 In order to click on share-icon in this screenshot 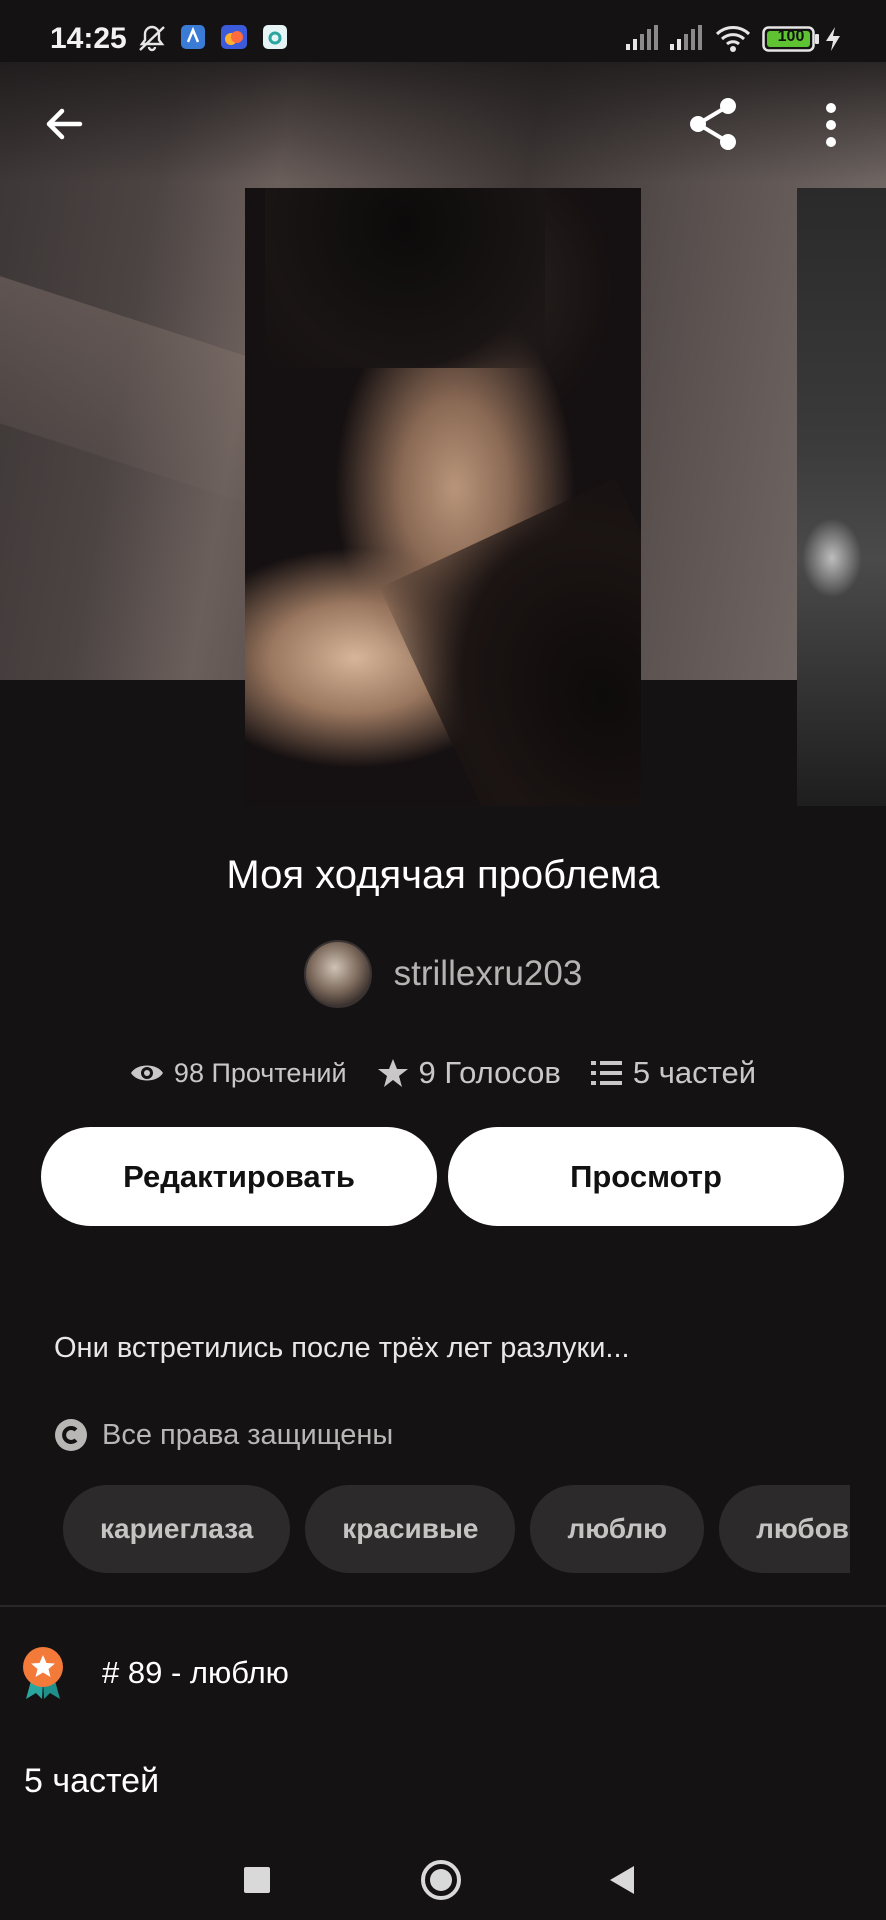, I will do `click(713, 124)`.